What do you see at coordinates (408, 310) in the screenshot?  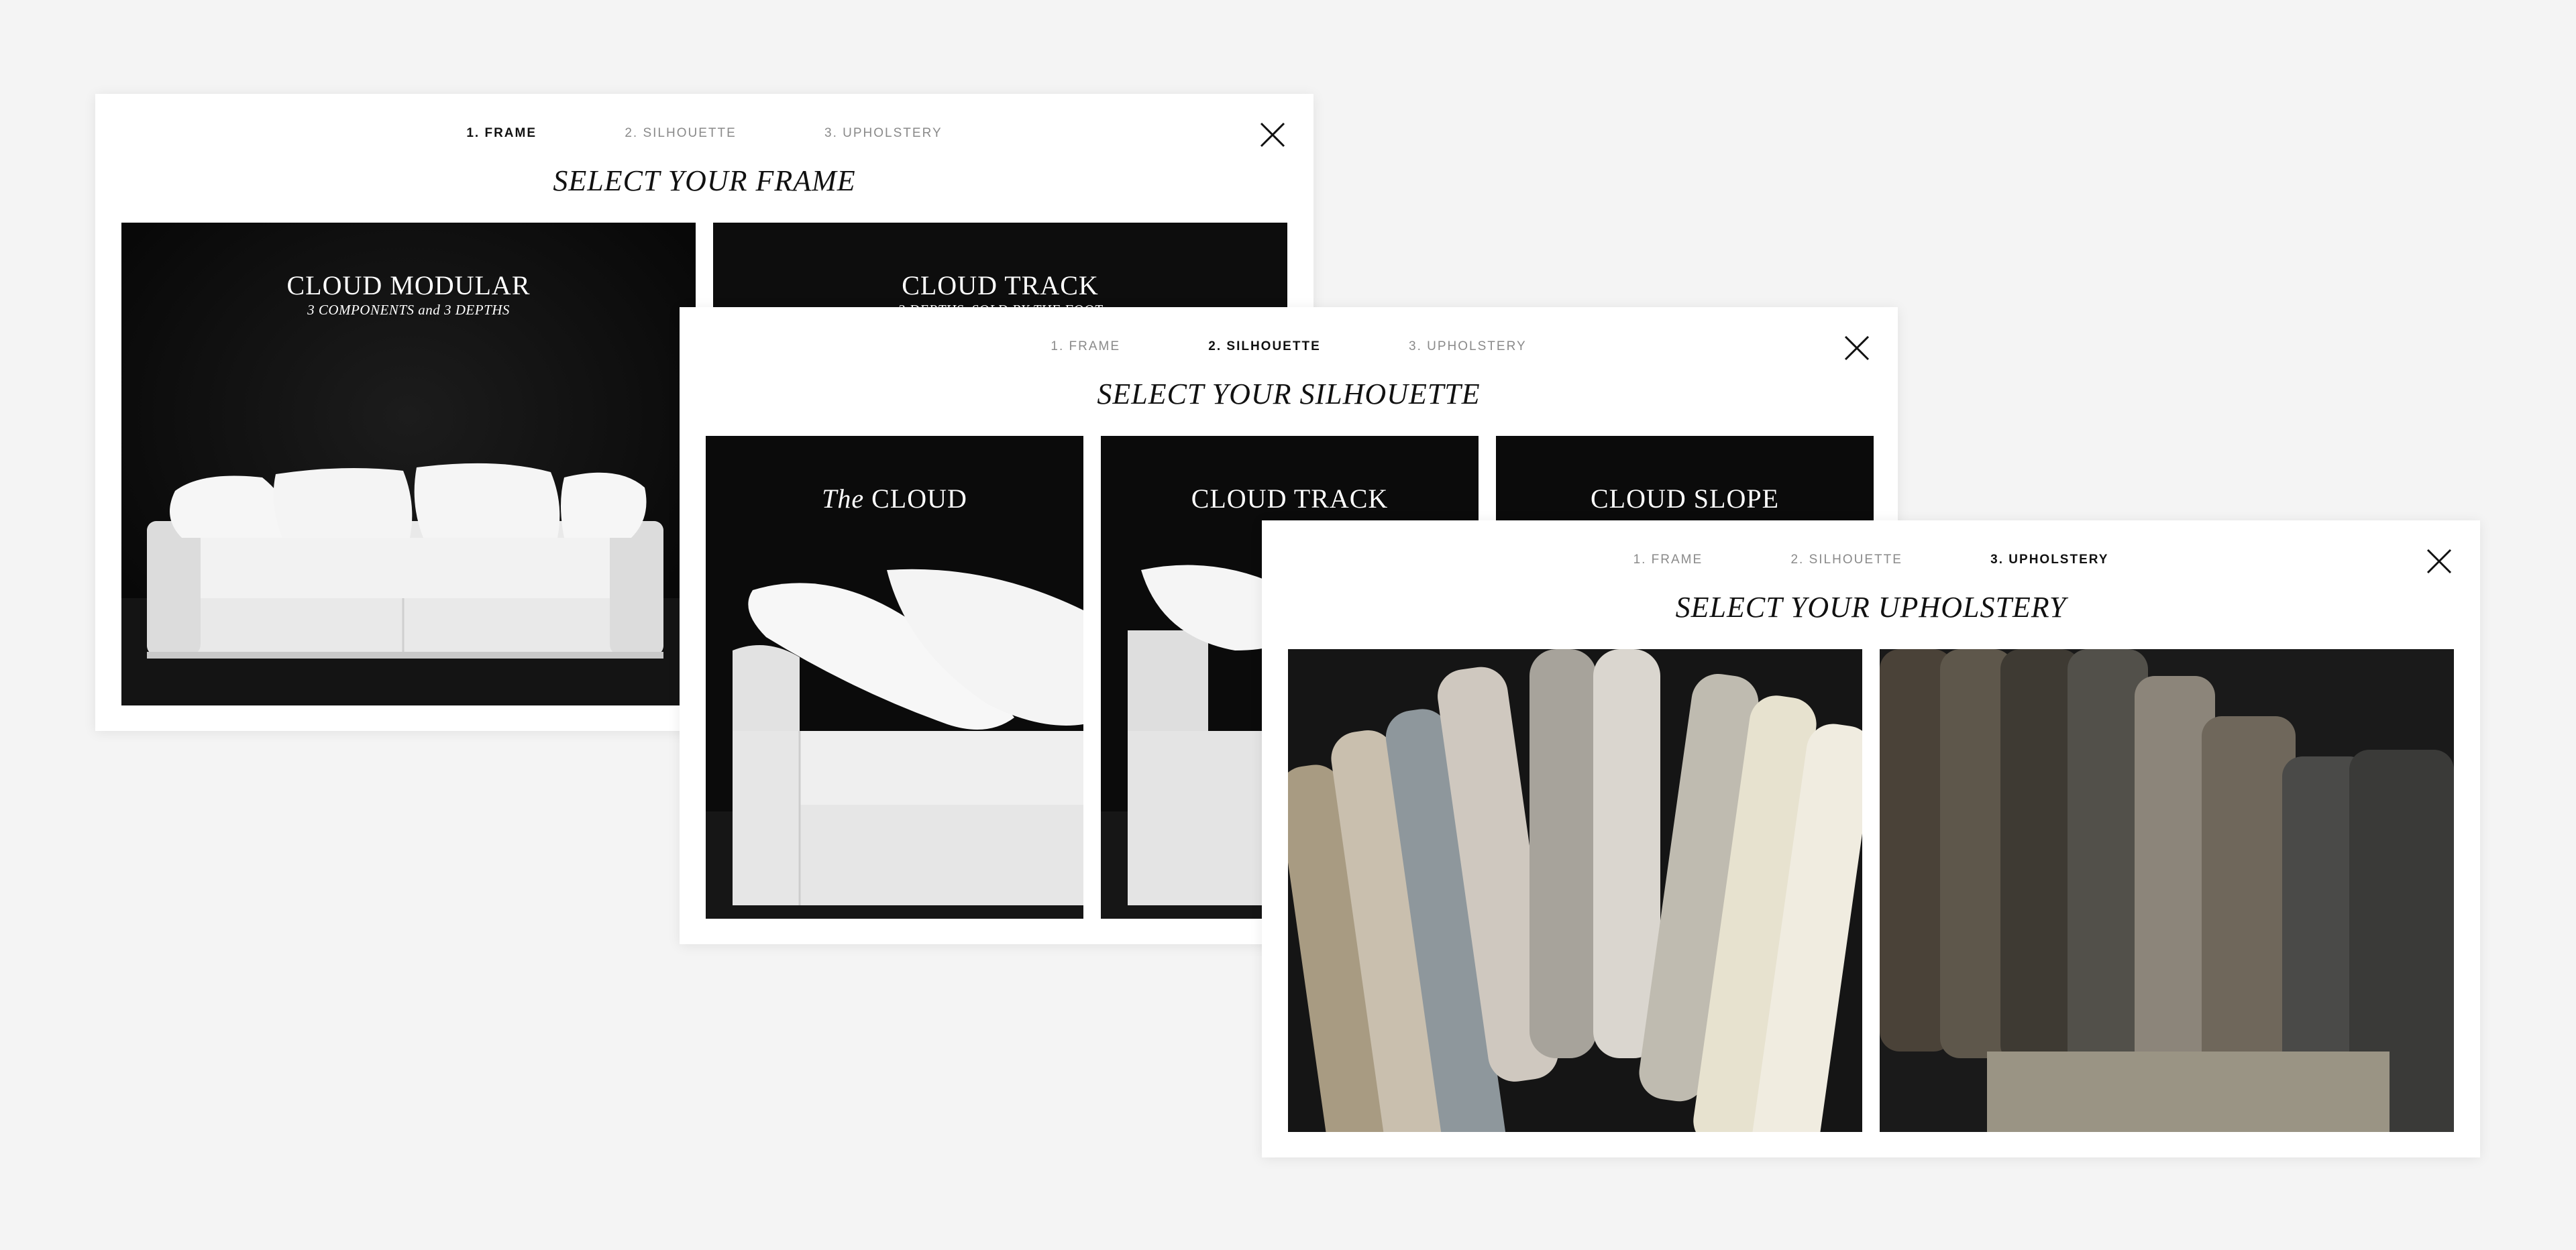 I see `card-subtitle: 3 COMPONENTS and 3 DEPTHS` at bounding box center [408, 310].